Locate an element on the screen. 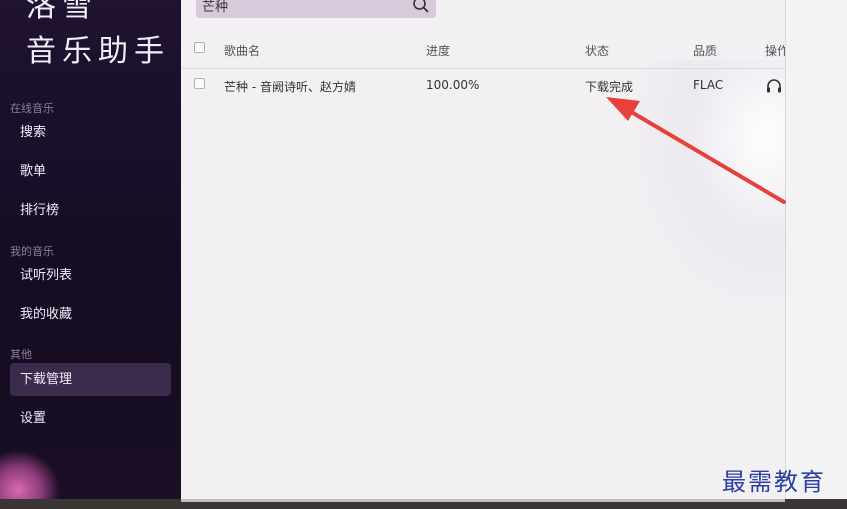  search-input: 芒种 is located at coordinates (215, 7).